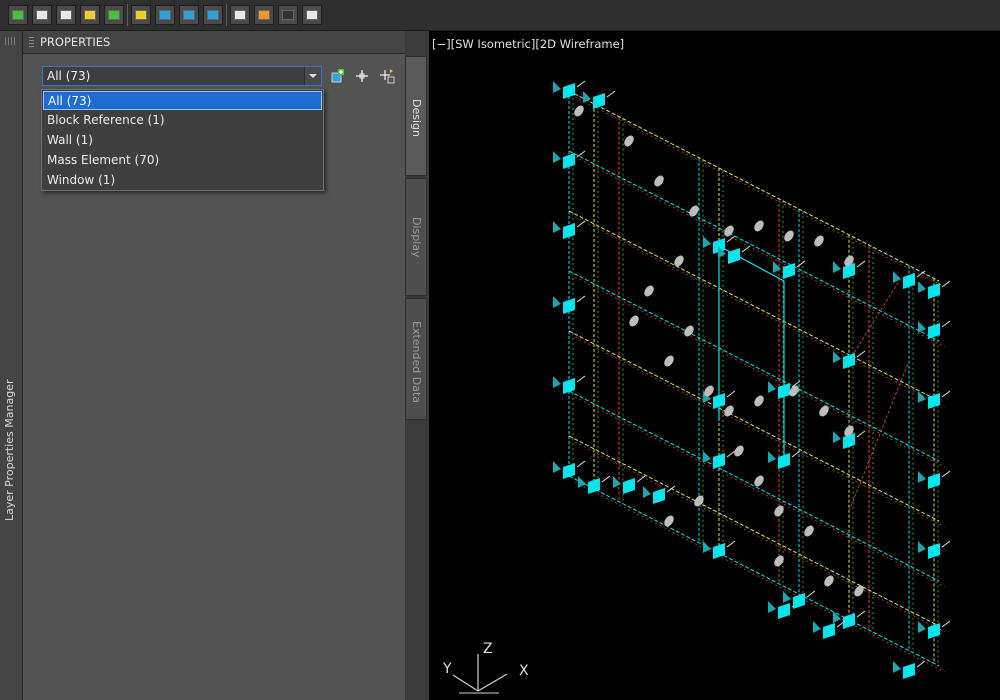 Image resolution: width=1000 pixels, height=700 pixels. Describe the element at coordinates (114, 15) in the screenshot. I see `check-icon` at that location.